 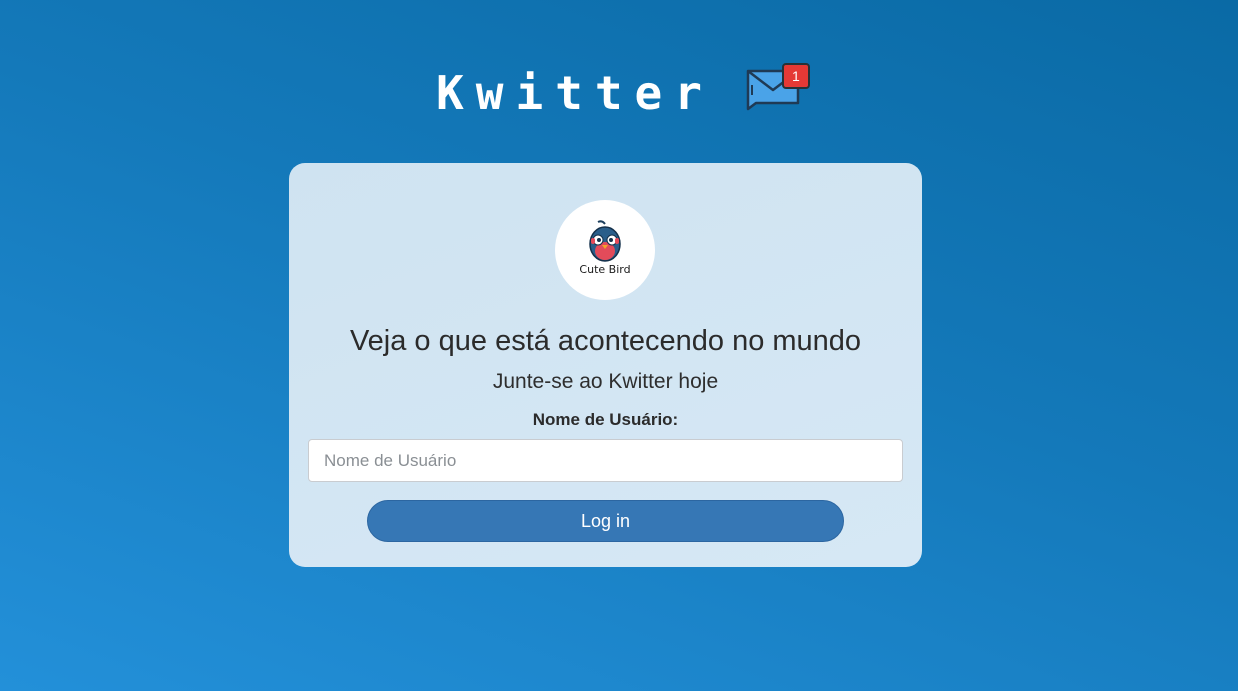 I want to click on app-header: Kwitter 1, so click(x=619, y=93).